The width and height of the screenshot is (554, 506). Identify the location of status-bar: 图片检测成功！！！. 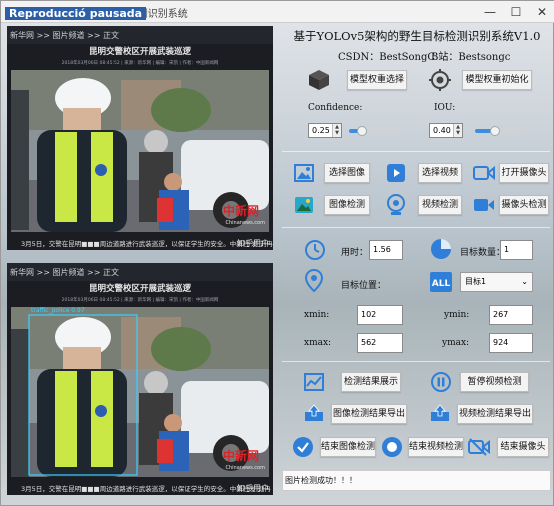
(416, 480).